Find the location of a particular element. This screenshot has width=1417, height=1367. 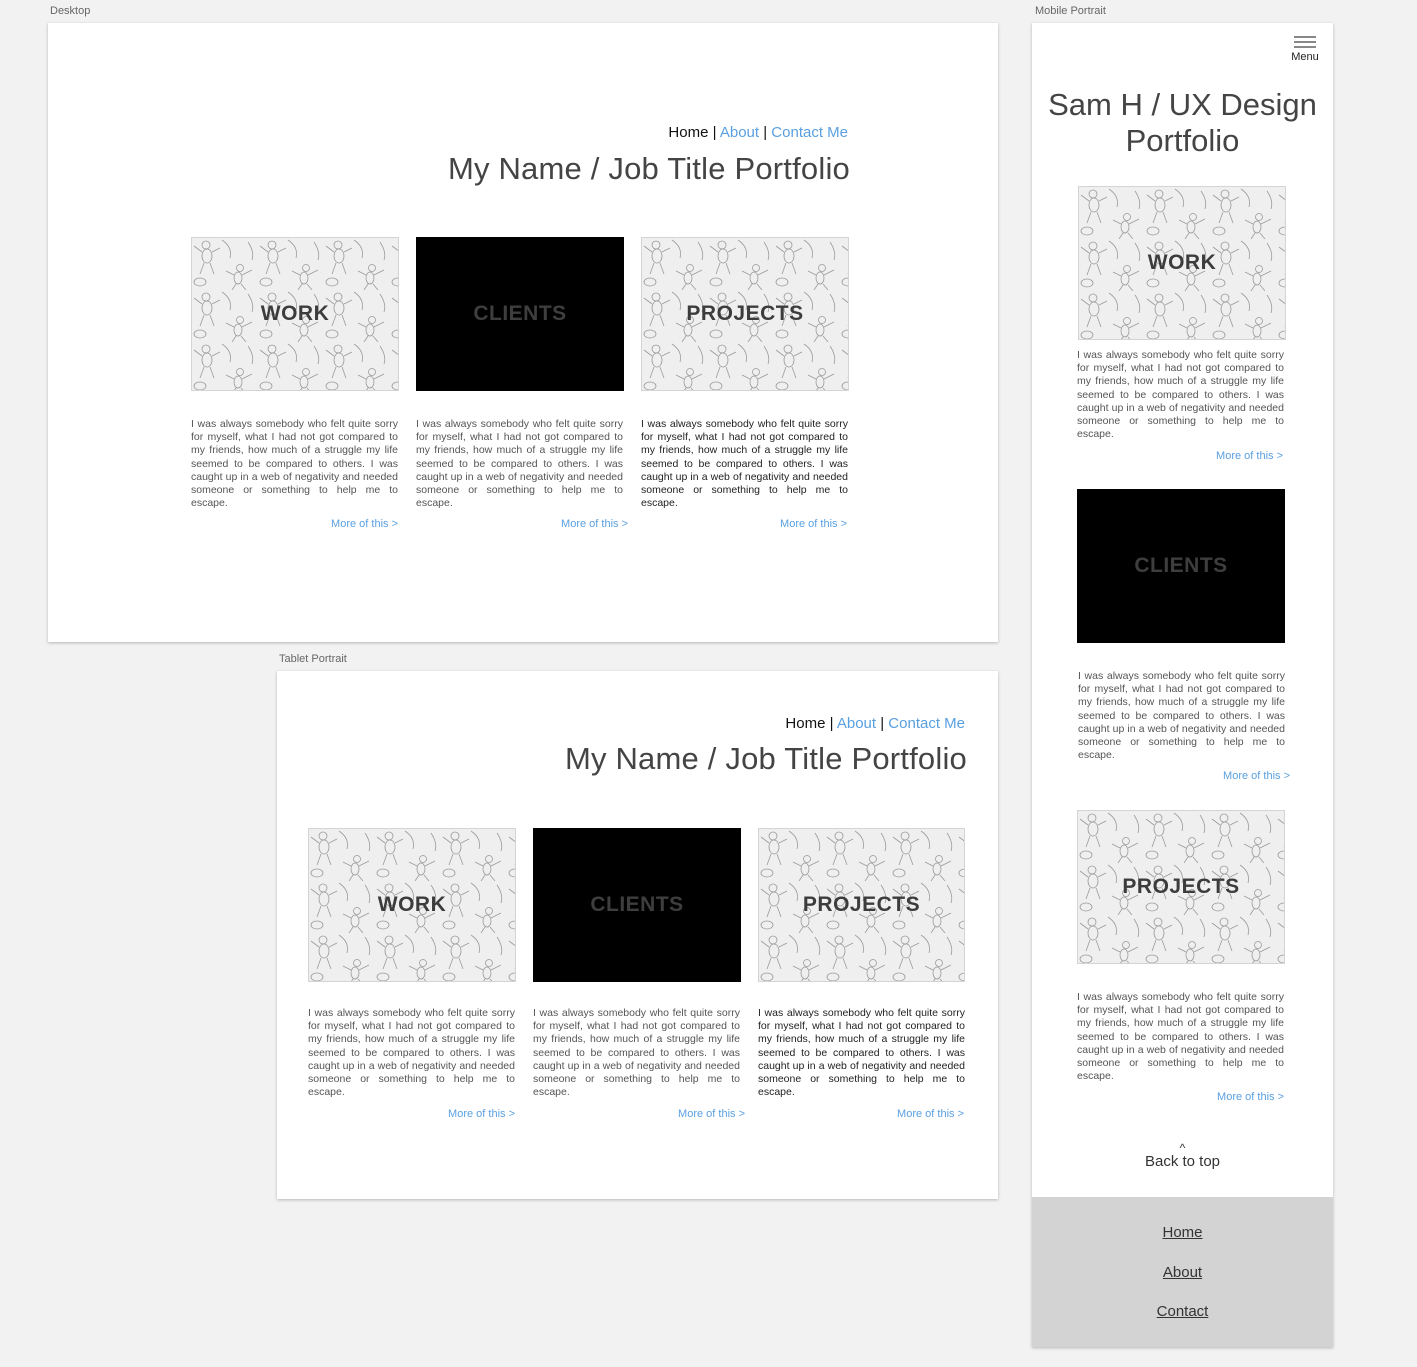

back-to-top-label: Back to top is located at coordinates (1182, 1161).